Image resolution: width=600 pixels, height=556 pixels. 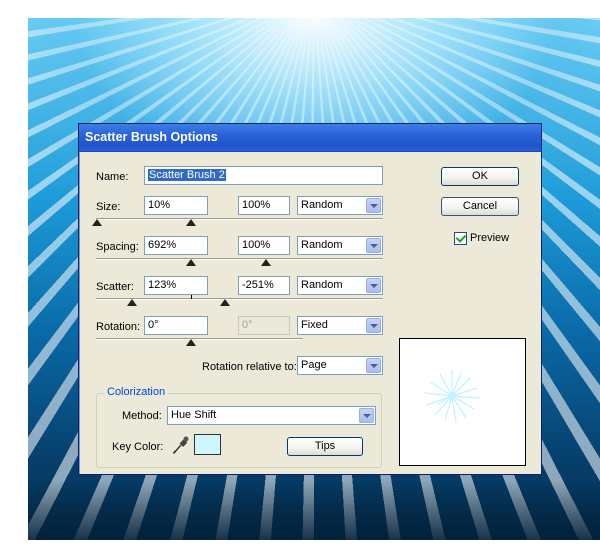 What do you see at coordinates (239, 299) in the screenshot?
I see `scatter-slider-track` at bounding box center [239, 299].